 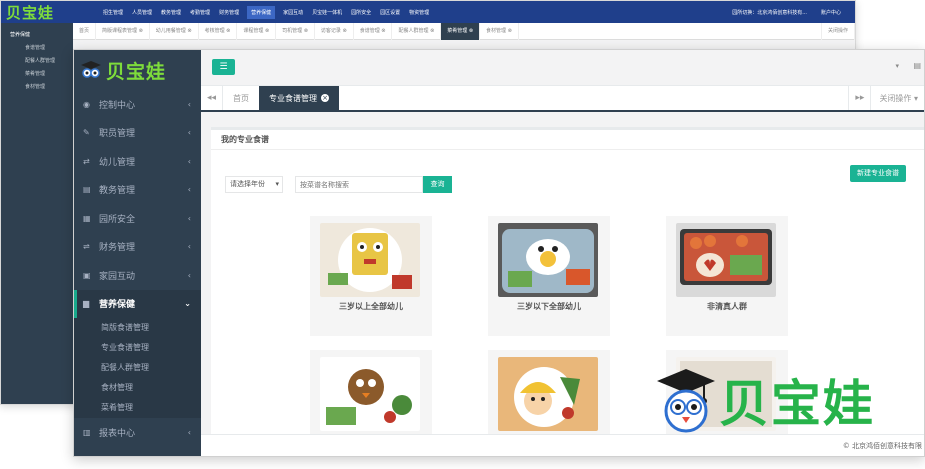 What do you see at coordinates (87, 190) in the screenshot?
I see `book-icon: ▤` at bounding box center [87, 190].